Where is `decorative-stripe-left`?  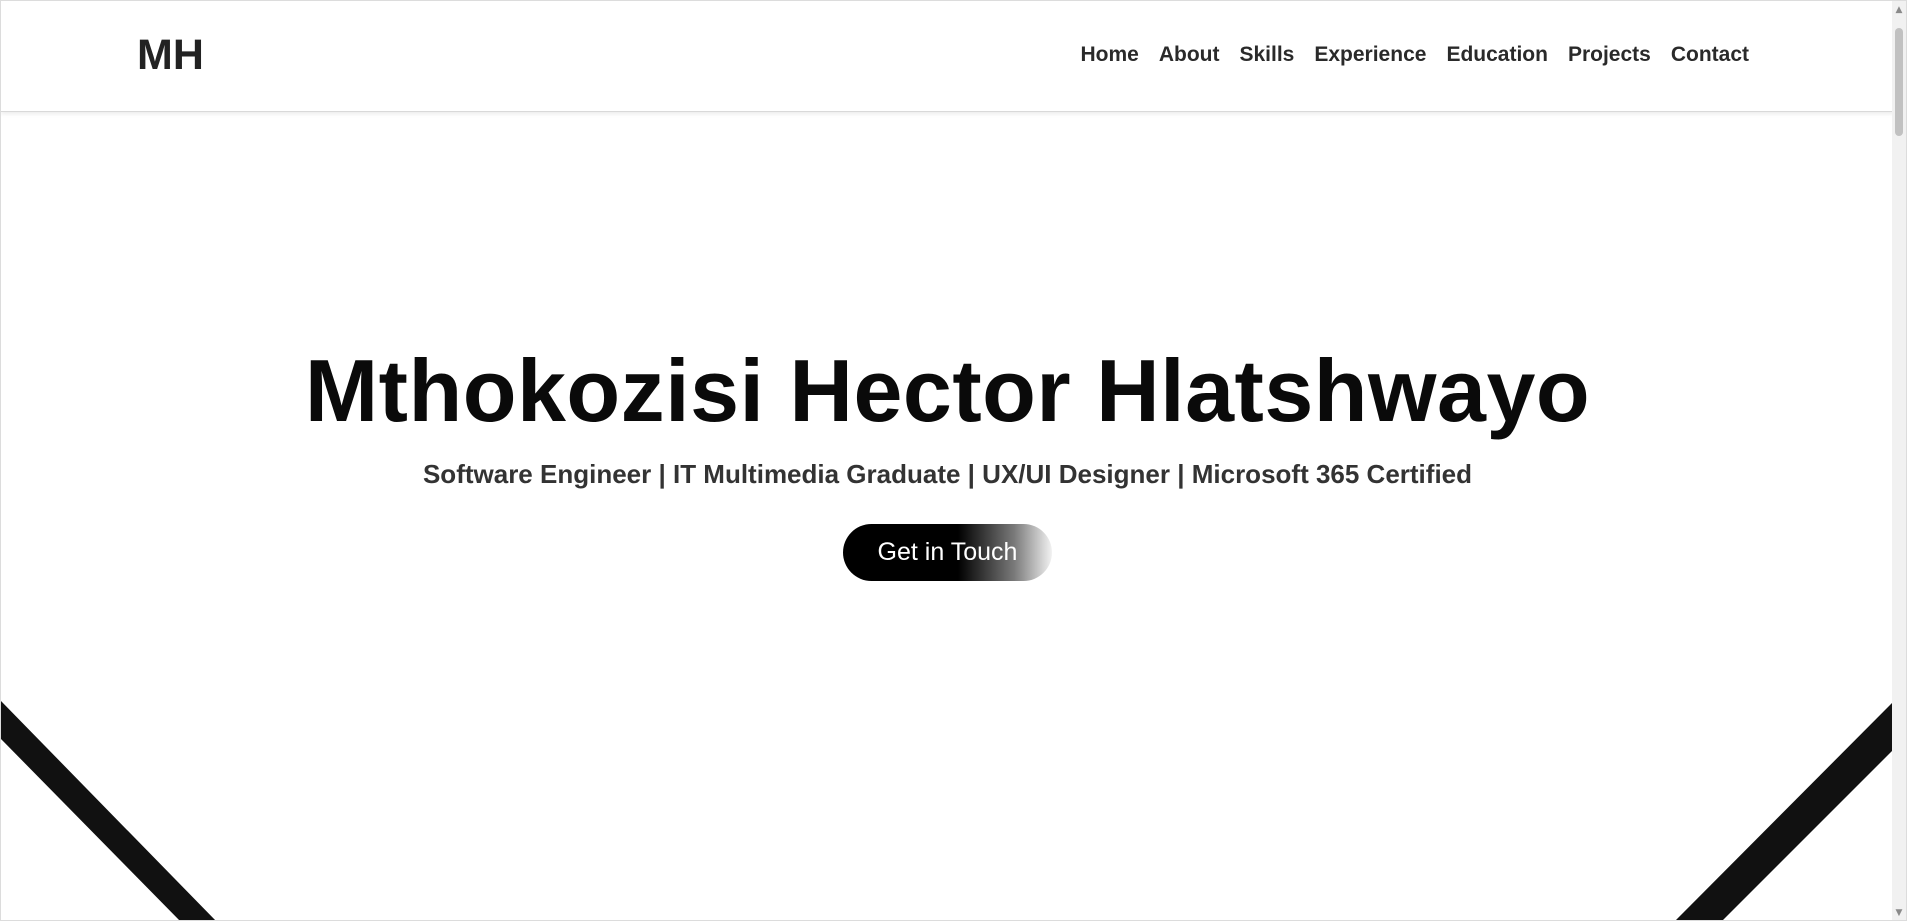
decorative-stripe-left is located at coordinates (108, 810).